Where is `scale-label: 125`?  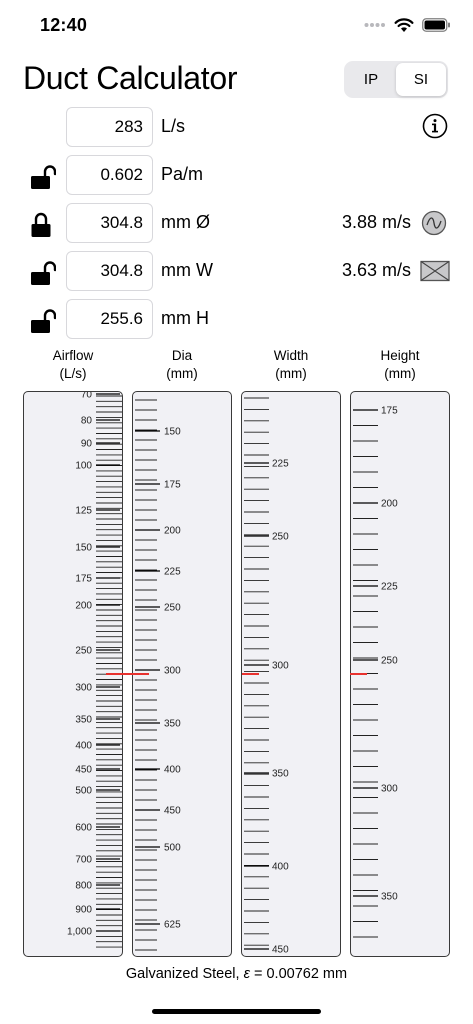
scale-label: 125 is located at coordinates (83, 511).